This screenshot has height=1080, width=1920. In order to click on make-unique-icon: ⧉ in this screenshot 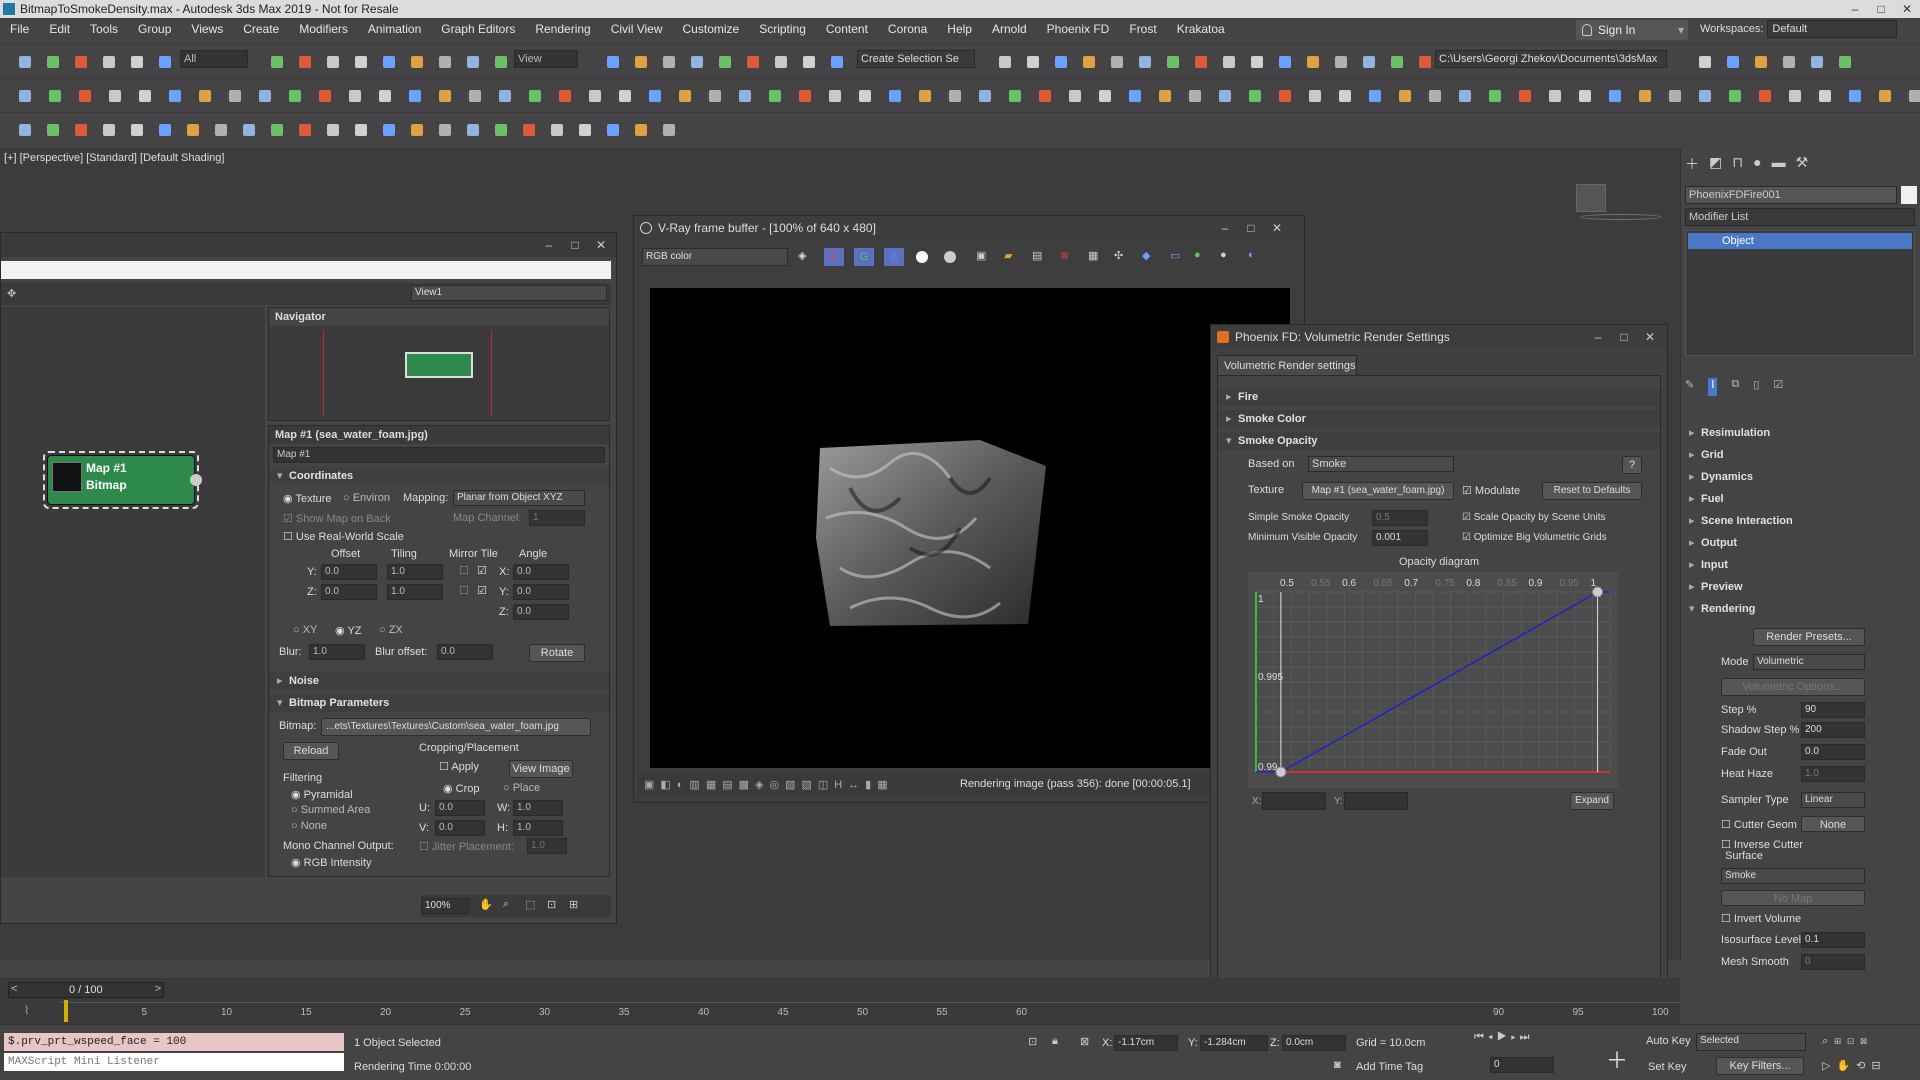, I will do `click(1735, 387)`.